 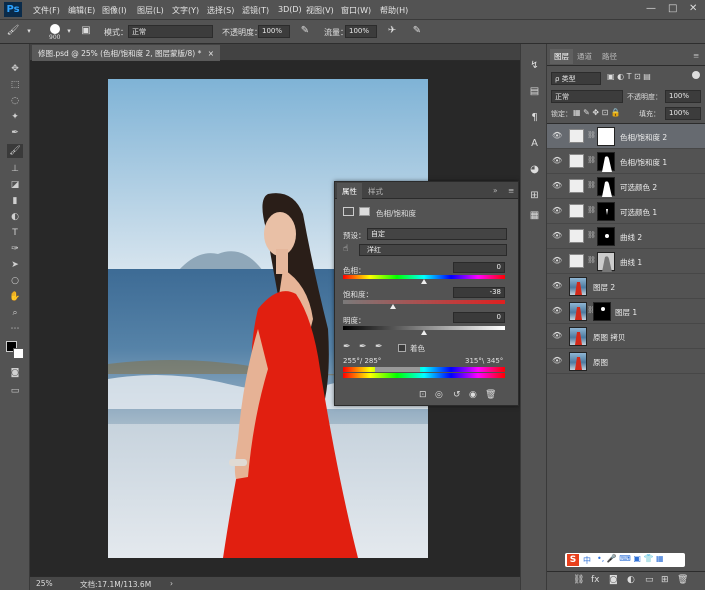 I want to click on preset-select: 自定, so click(x=437, y=234).